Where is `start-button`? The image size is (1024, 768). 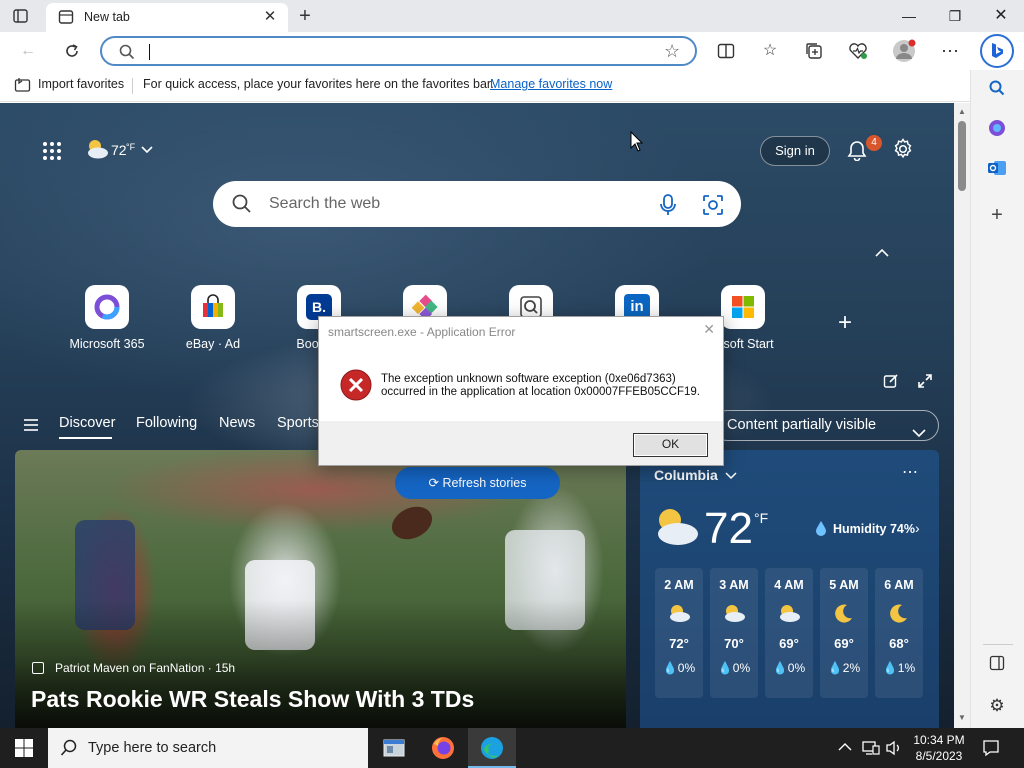 start-button is located at coordinates (24, 748).